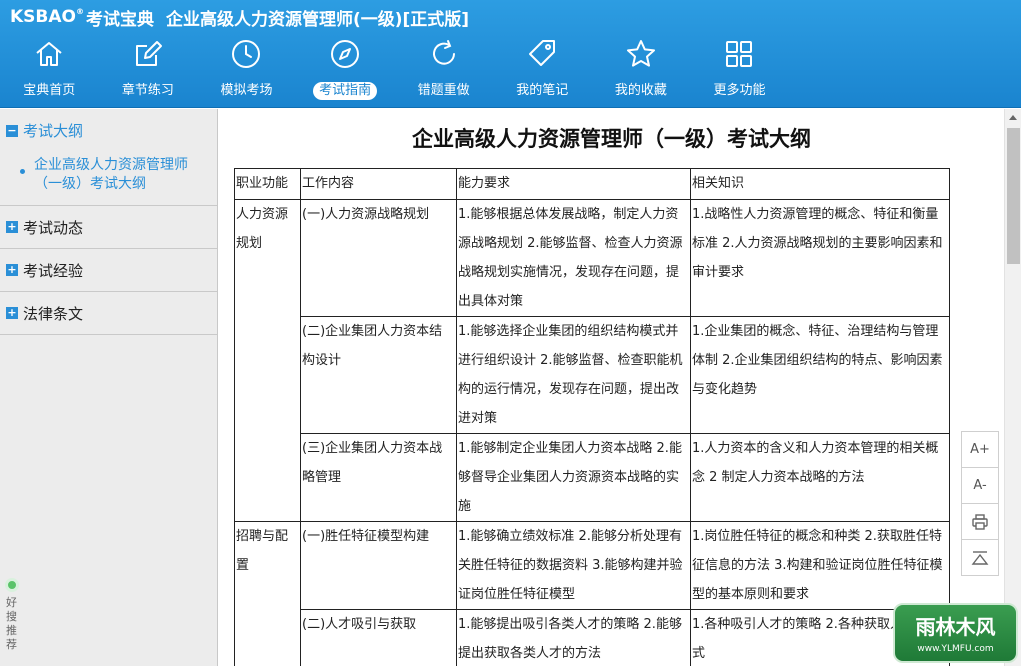  I want to click on print-button, so click(980, 521).